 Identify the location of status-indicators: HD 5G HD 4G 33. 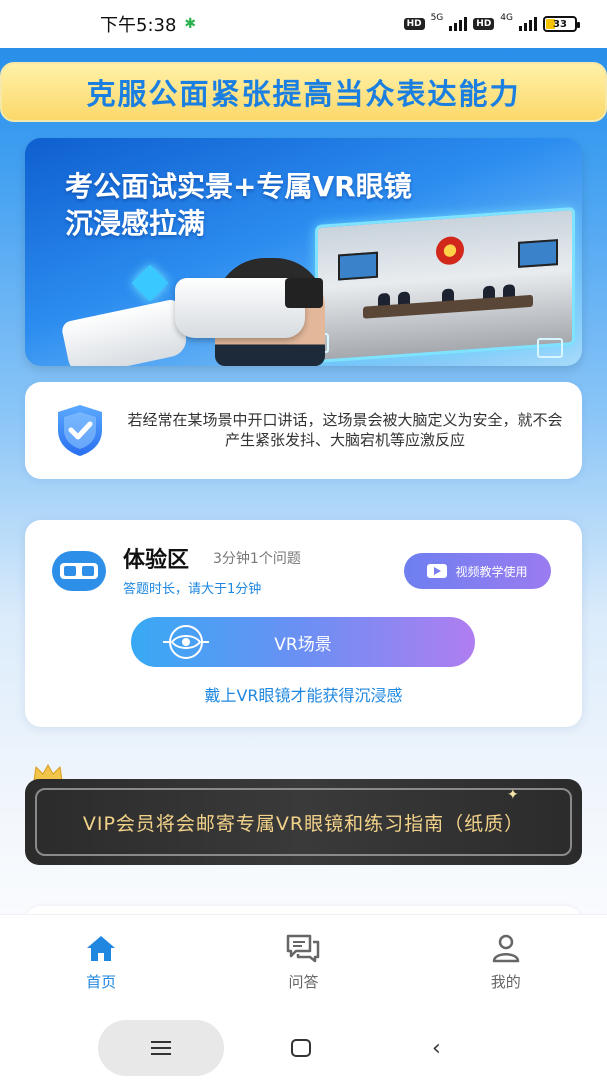
(491, 22).